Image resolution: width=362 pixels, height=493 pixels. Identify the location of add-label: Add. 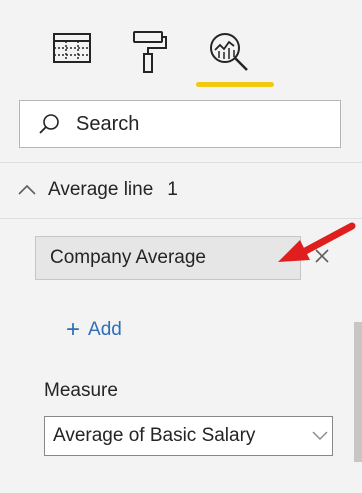
(105, 329).